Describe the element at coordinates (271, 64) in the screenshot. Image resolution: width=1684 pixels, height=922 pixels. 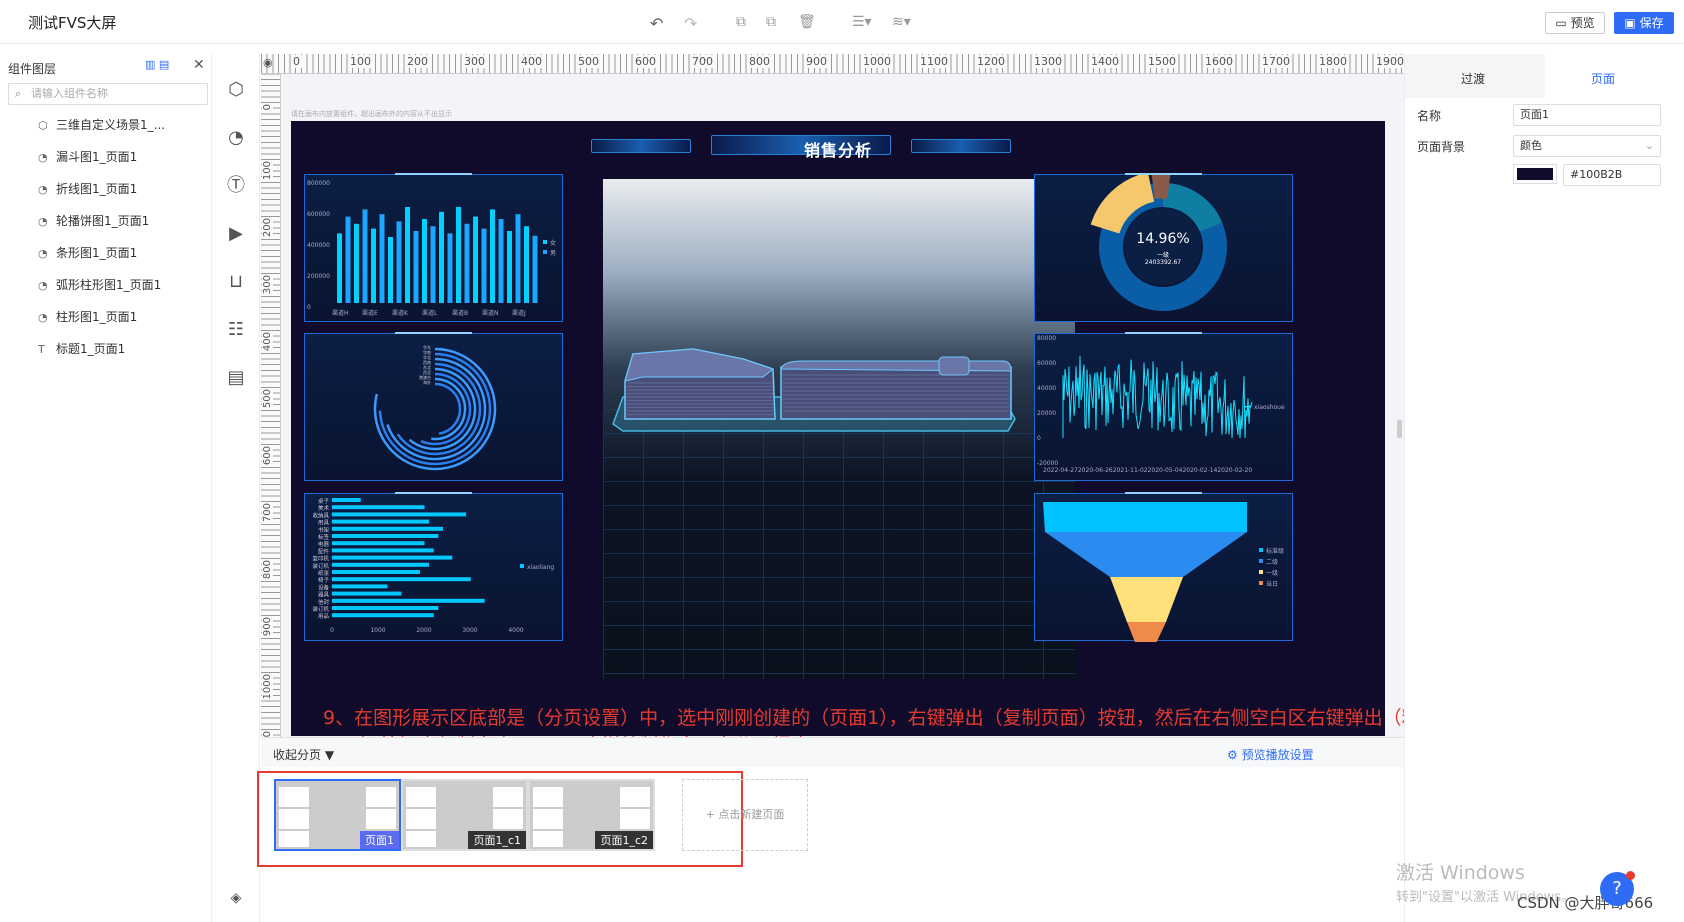
I see `eye-icon: ◉` at that location.